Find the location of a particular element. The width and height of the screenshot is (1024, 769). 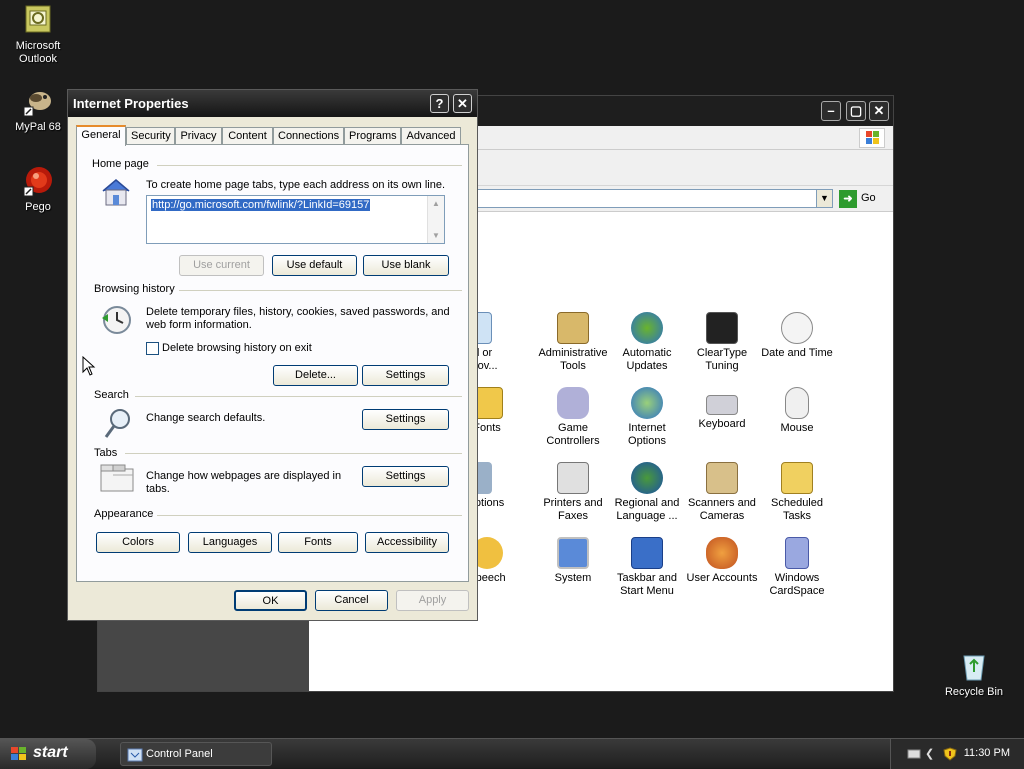

control-panel-icon is located at coordinates (135, 755).